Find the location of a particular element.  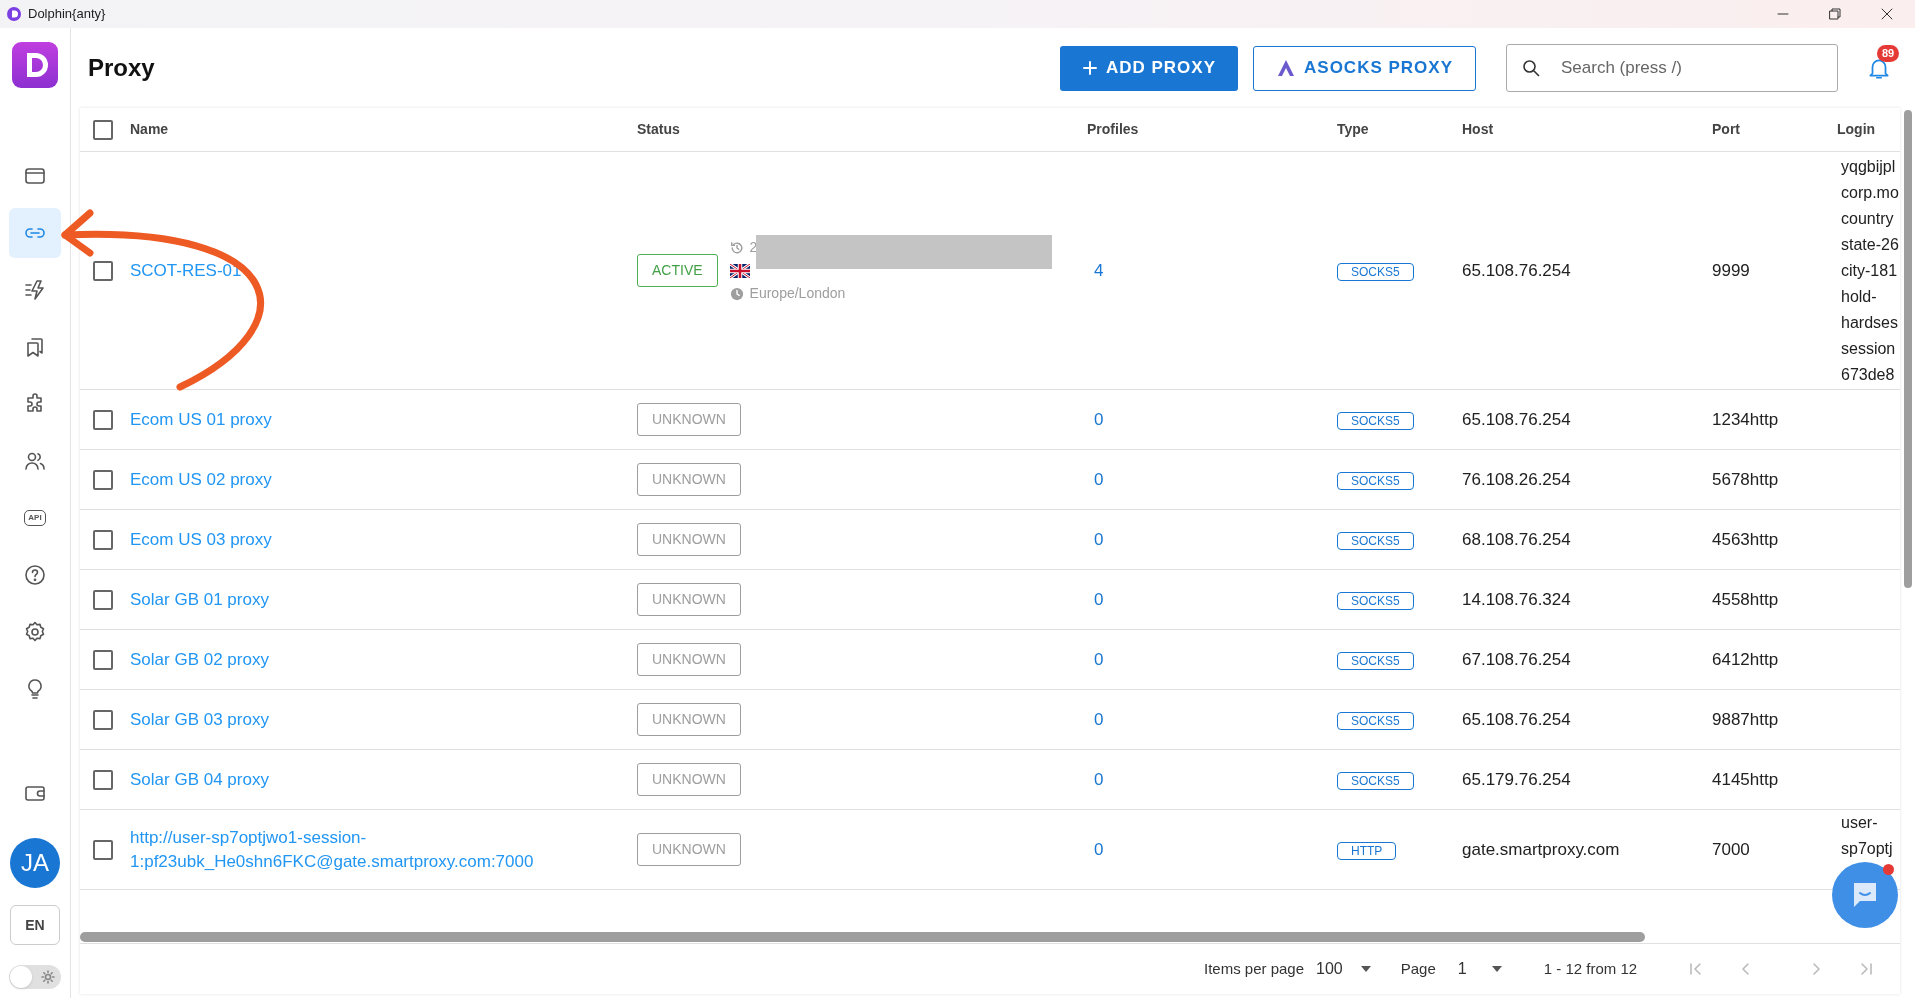

proxy-name-link: Ecom US 03 proxy is located at coordinates (201, 539).